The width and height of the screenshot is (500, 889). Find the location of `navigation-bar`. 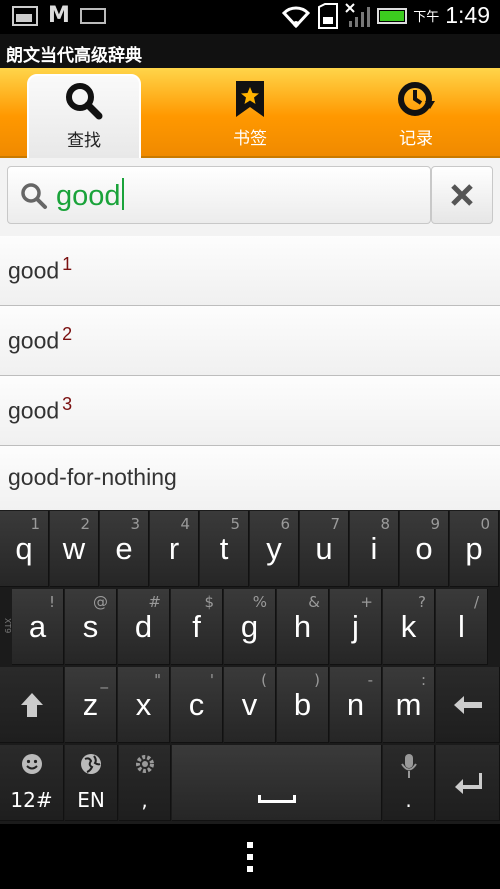

navigation-bar is located at coordinates (250, 856).